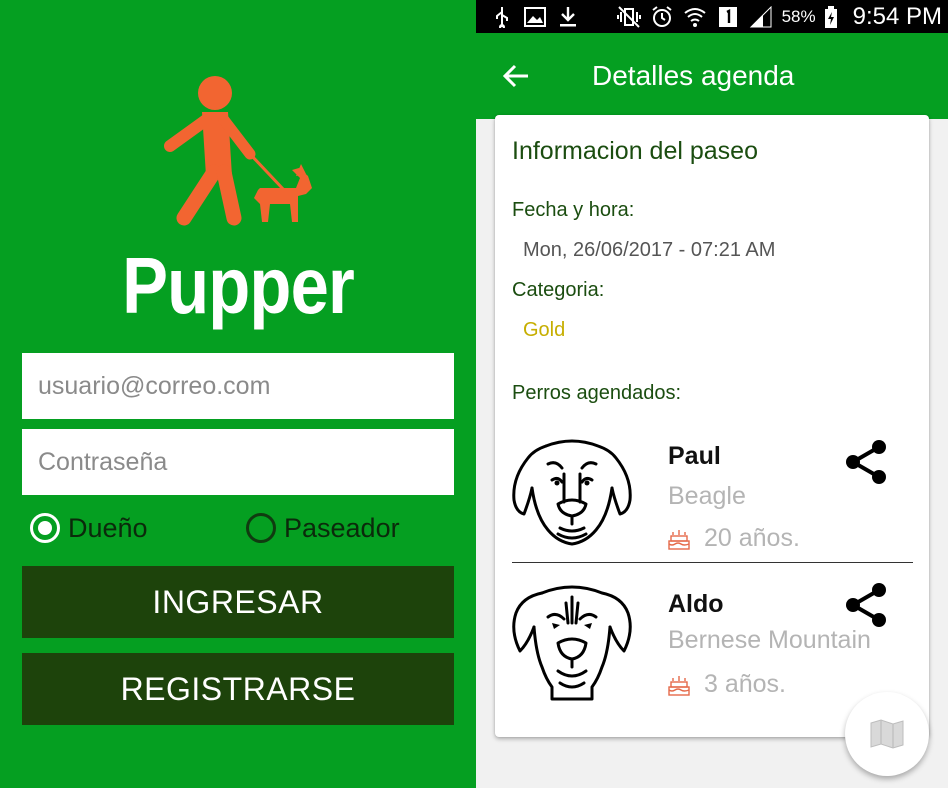 This screenshot has height=788, width=948. I want to click on bernese-face-icon, so click(572, 643).